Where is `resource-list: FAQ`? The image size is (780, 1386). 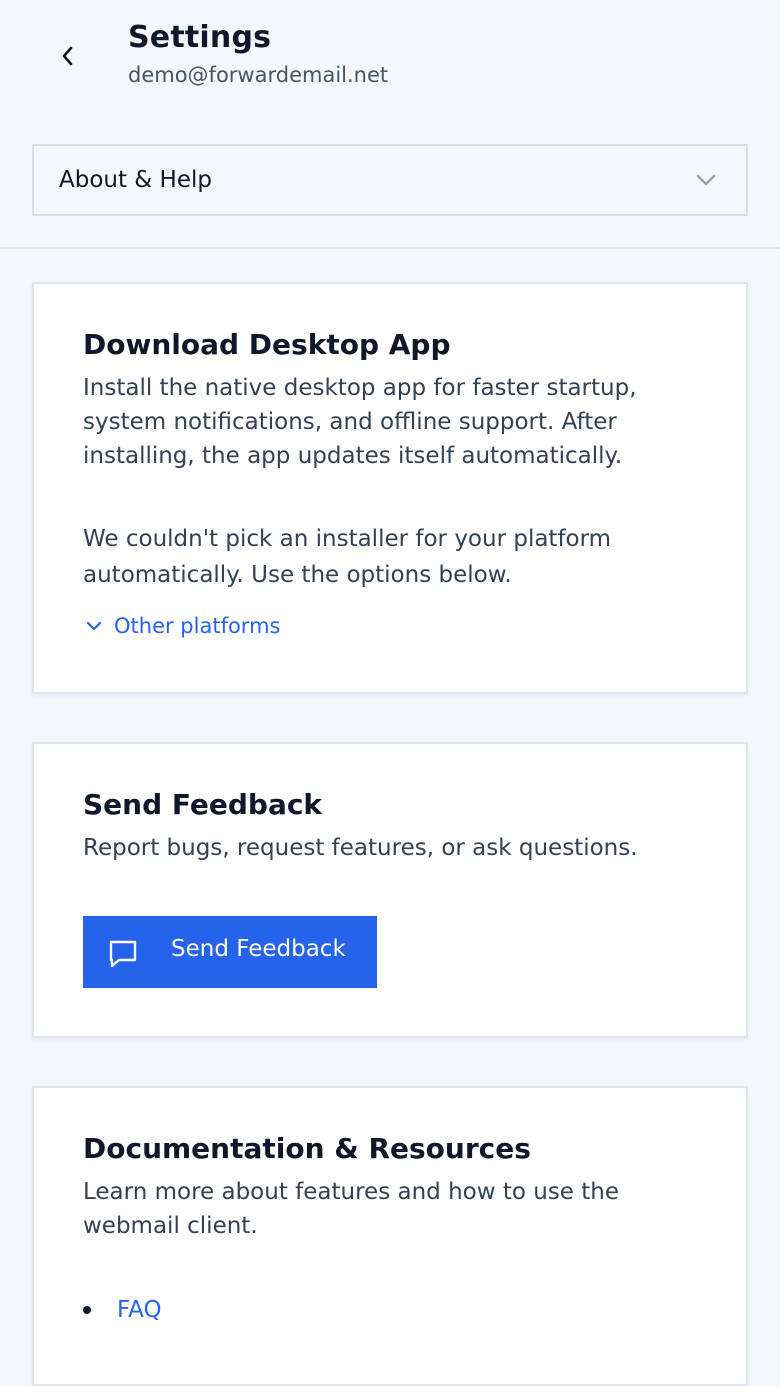
resource-list: FAQ is located at coordinates (122, 1310).